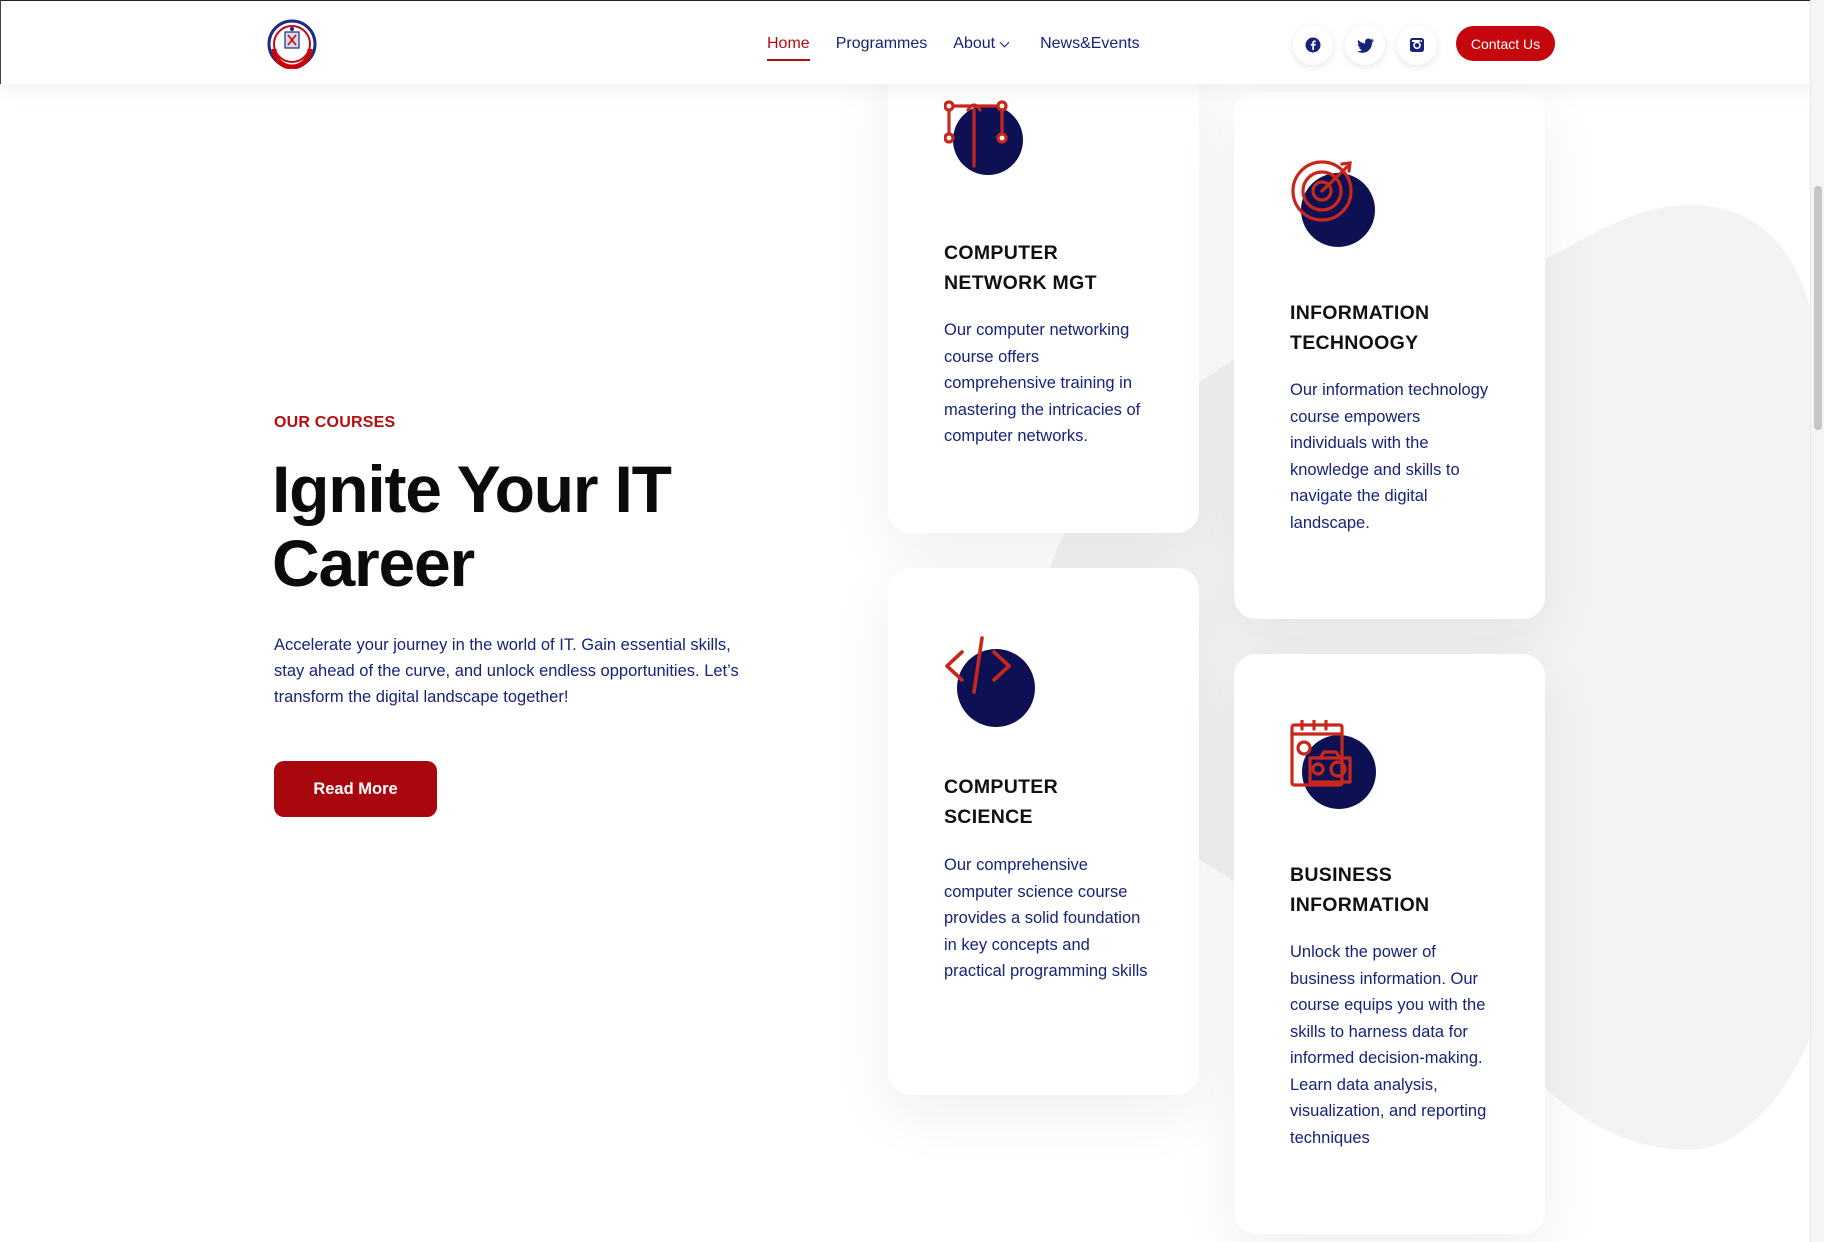 This screenshot has width=1824, height=1242. What do you see at coordinates (1818, 308) in the screenshot?
I see `scrollbar-thumb` at bounding box center [1818, 308].